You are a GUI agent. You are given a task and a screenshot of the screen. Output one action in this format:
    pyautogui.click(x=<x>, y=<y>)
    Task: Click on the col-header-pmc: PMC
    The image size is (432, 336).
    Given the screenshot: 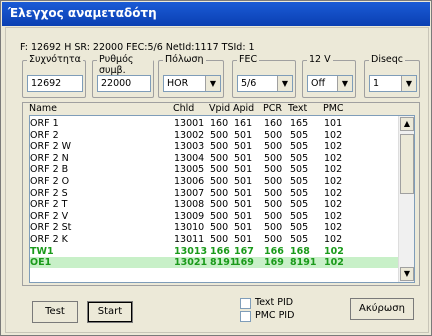 What is the action you would take?
    pyautogui.click(x=333, y=108)
    